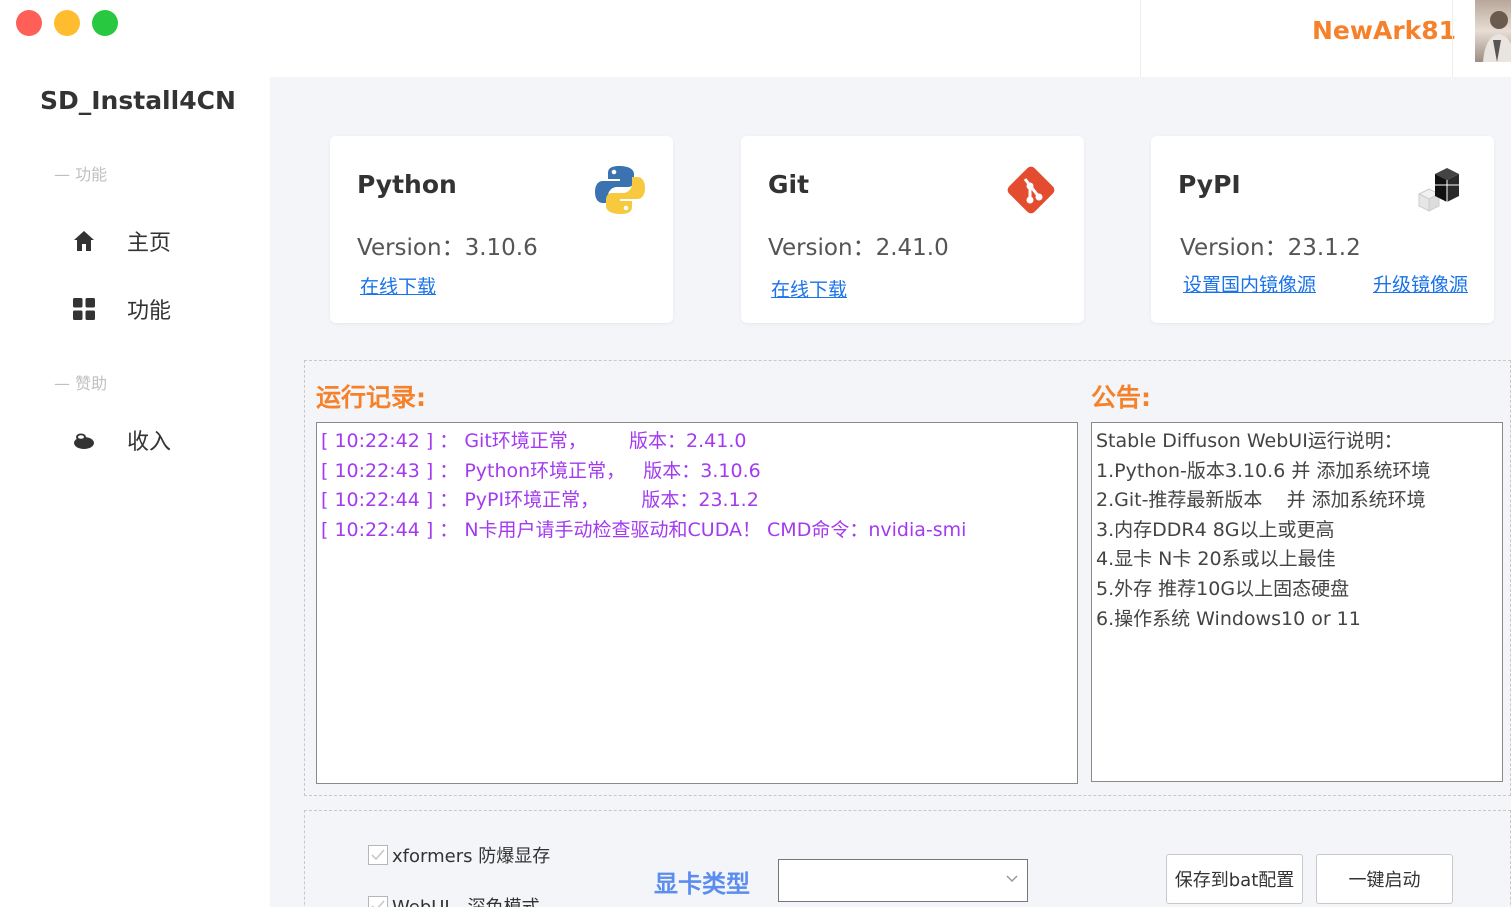 The image size is (1511, 907). I want to click on pypi-card: PyPI Version：23.1.2 设置国内镜像源 升级镜像源, so click(1322, 229).